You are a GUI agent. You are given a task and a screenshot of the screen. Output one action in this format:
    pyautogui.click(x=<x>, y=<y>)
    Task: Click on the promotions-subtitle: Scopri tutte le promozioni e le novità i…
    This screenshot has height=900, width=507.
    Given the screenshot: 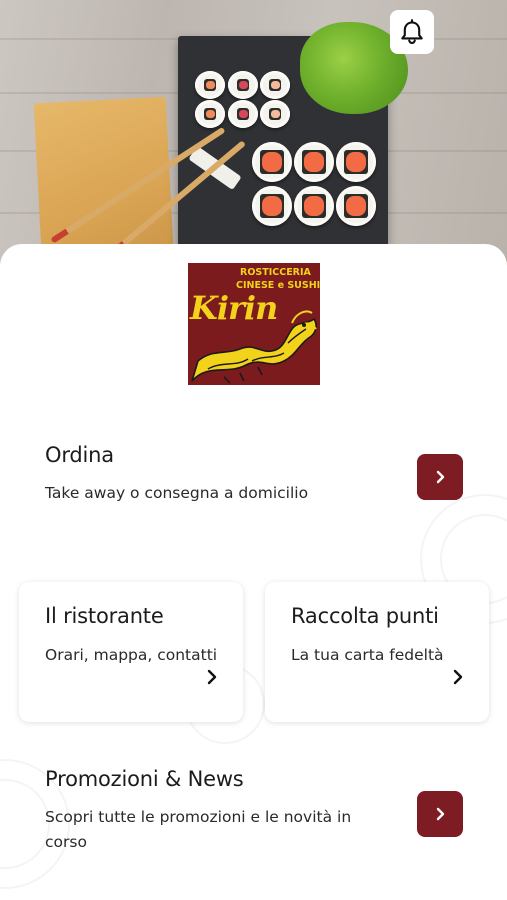 What is the action you would take?
    pyautogui.click(x=198, y=829)
    